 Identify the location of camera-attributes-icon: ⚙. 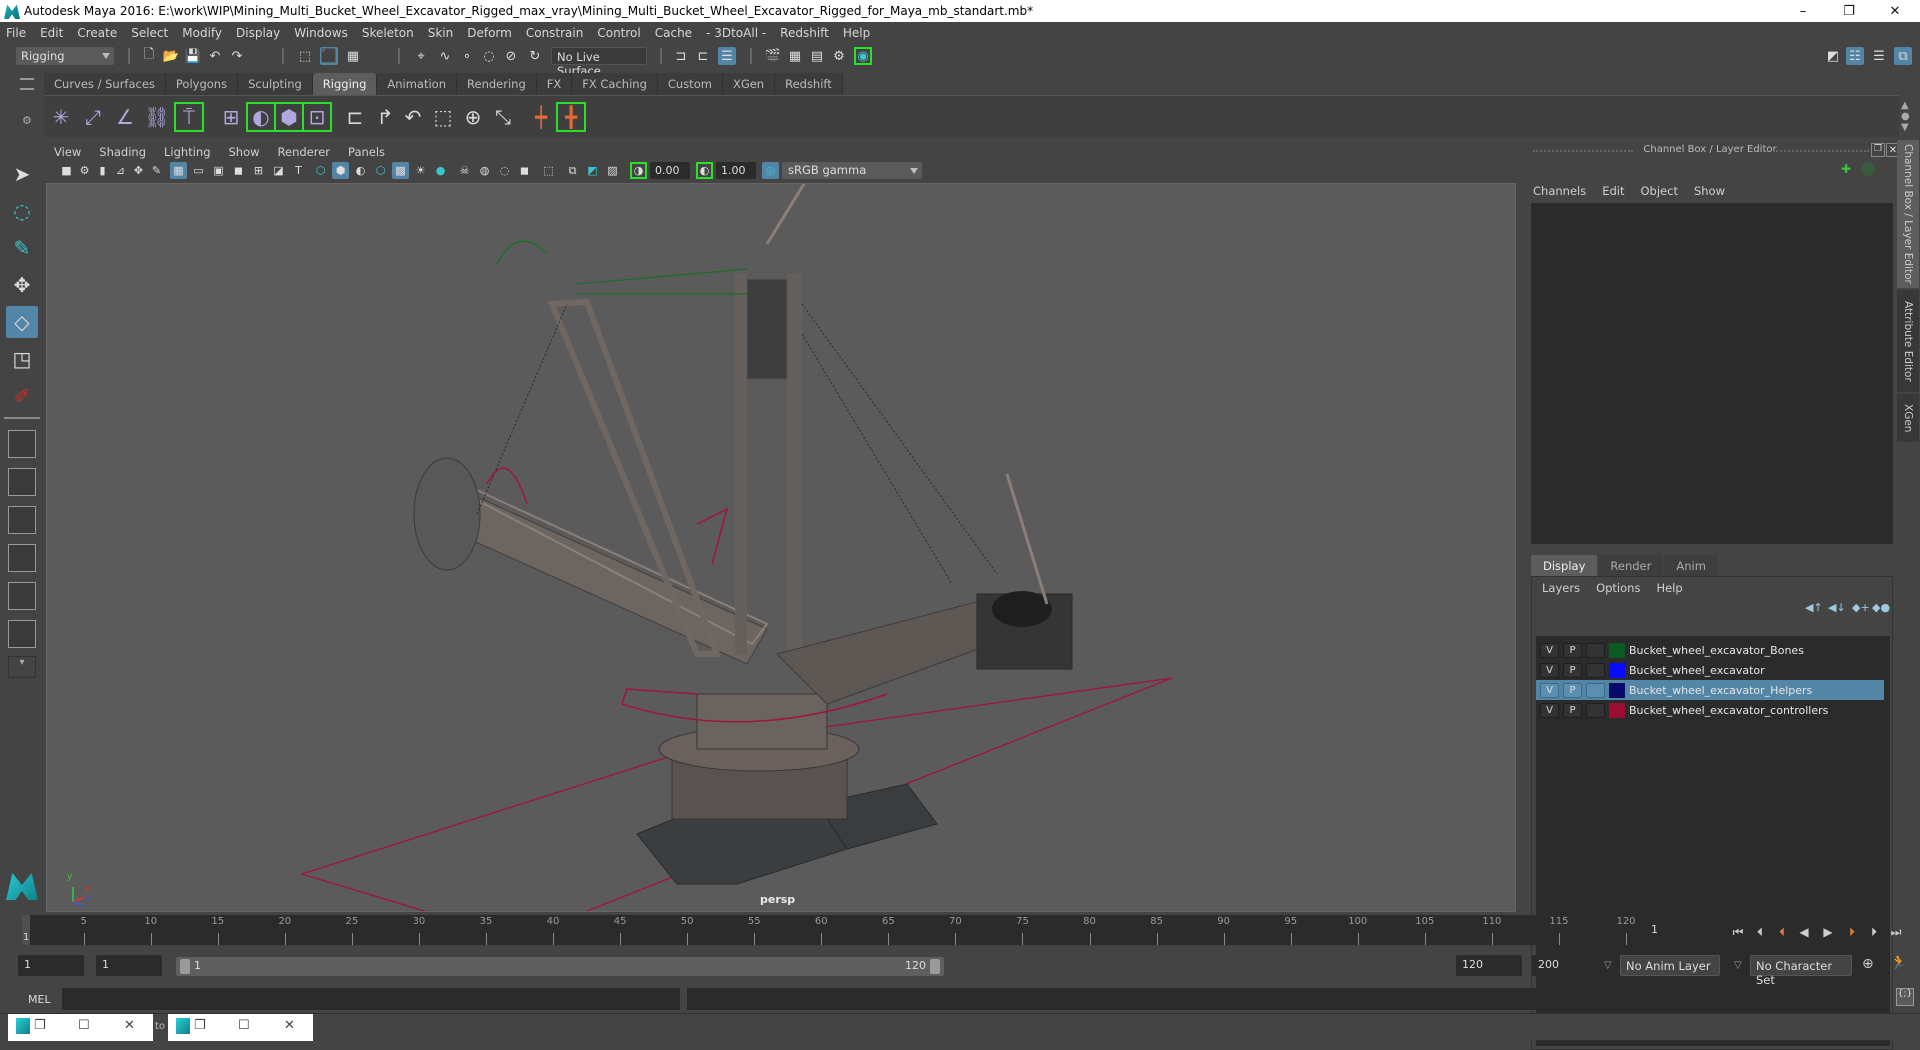
(84, 170).